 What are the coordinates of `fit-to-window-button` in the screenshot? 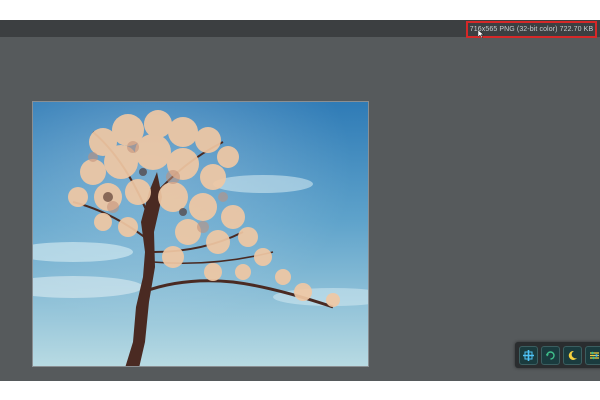 It's located at (528, 355).